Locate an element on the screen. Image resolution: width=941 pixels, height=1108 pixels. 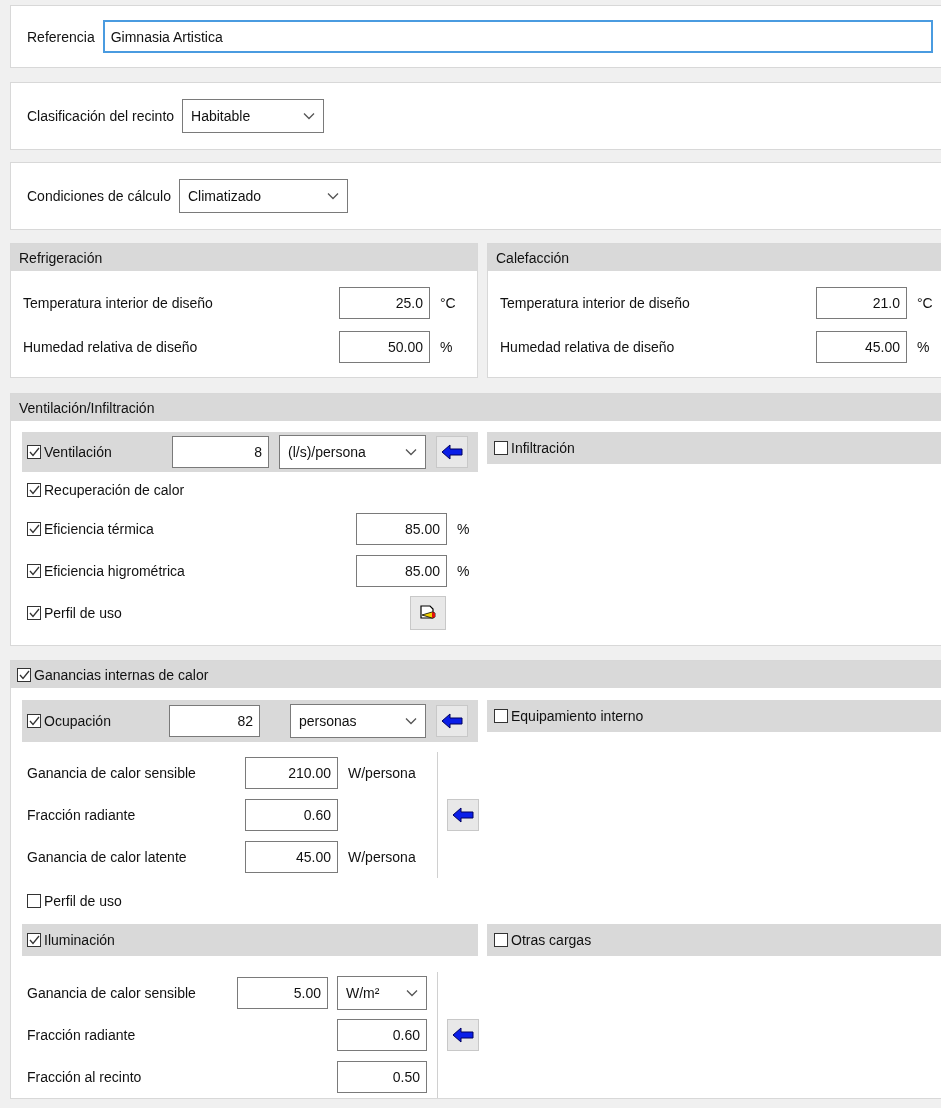
field-label: Clasificación del recinto is located at coordinates (101, 116).